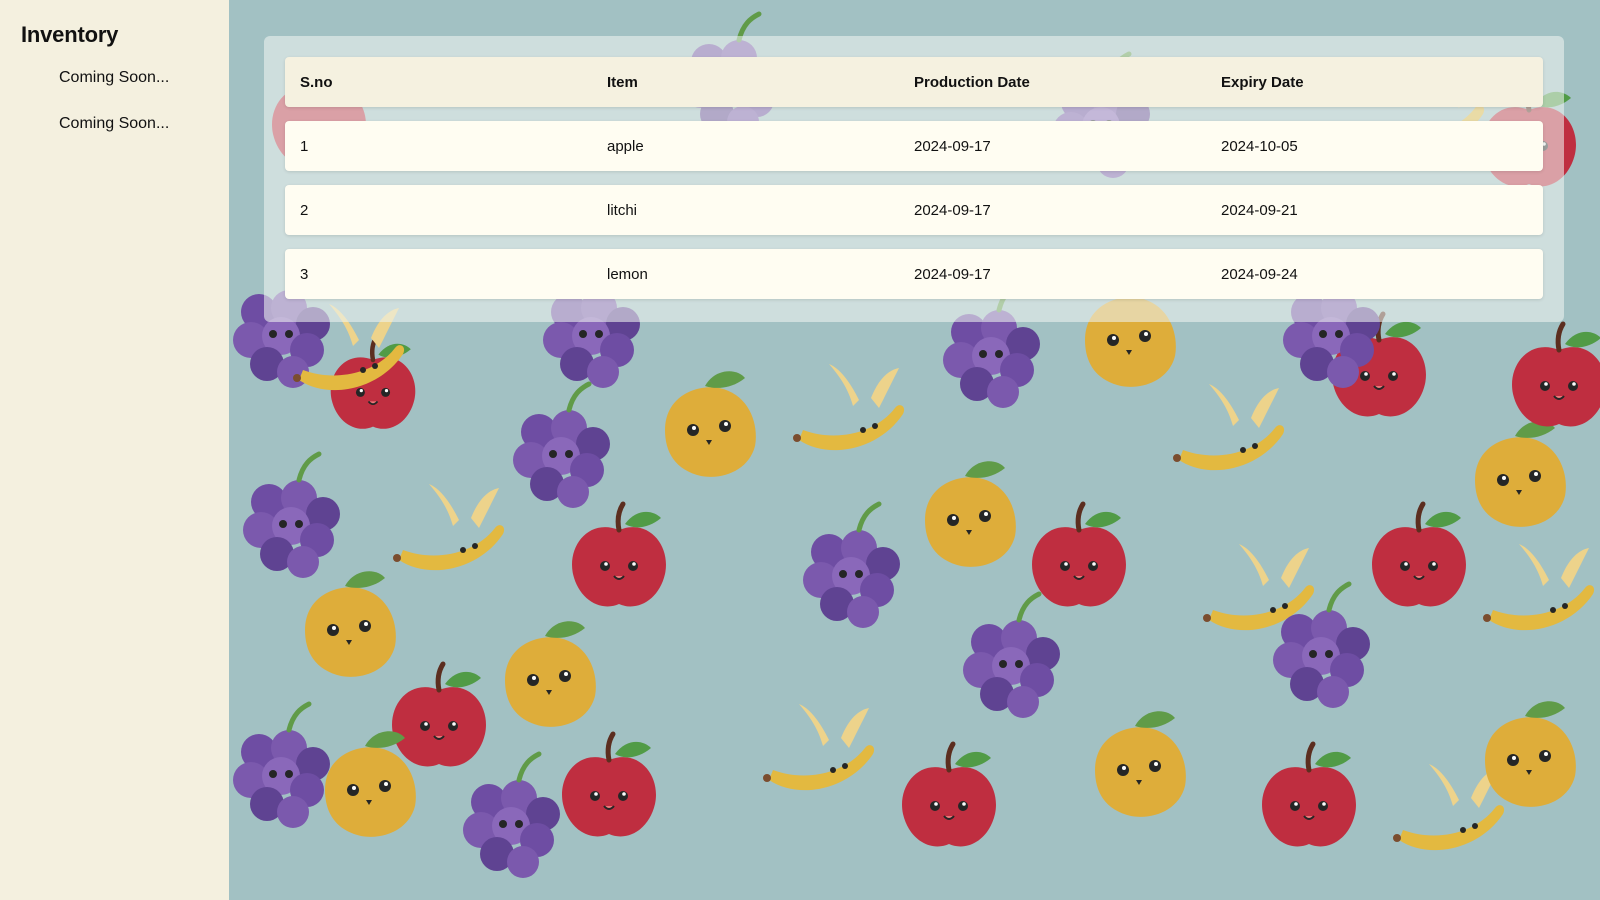  Describe the element at coordinates (1262, 82) in the screenshot. I see `column-header-expiry-date: Expiry Date` at that location.